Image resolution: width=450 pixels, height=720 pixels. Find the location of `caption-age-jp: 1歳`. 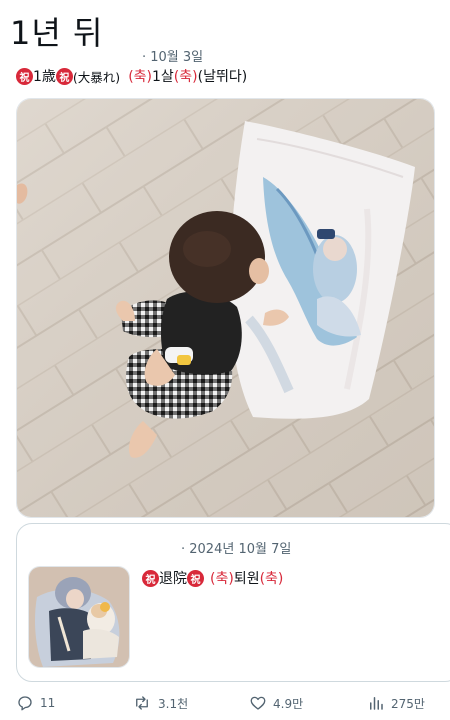

caption-age-jp: 1歳 is located at coordinates (44, 77).